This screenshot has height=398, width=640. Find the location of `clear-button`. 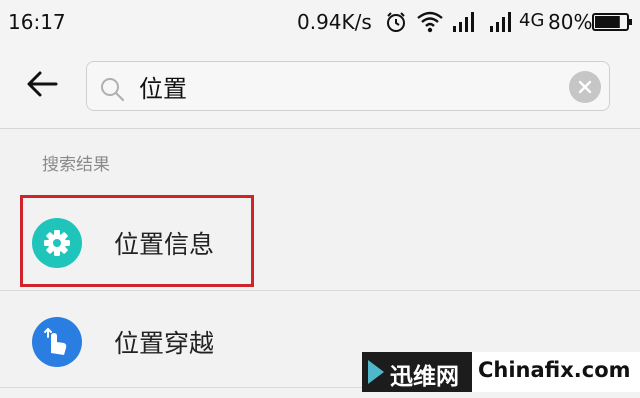

clear-button is located at coordinates (585, 87).